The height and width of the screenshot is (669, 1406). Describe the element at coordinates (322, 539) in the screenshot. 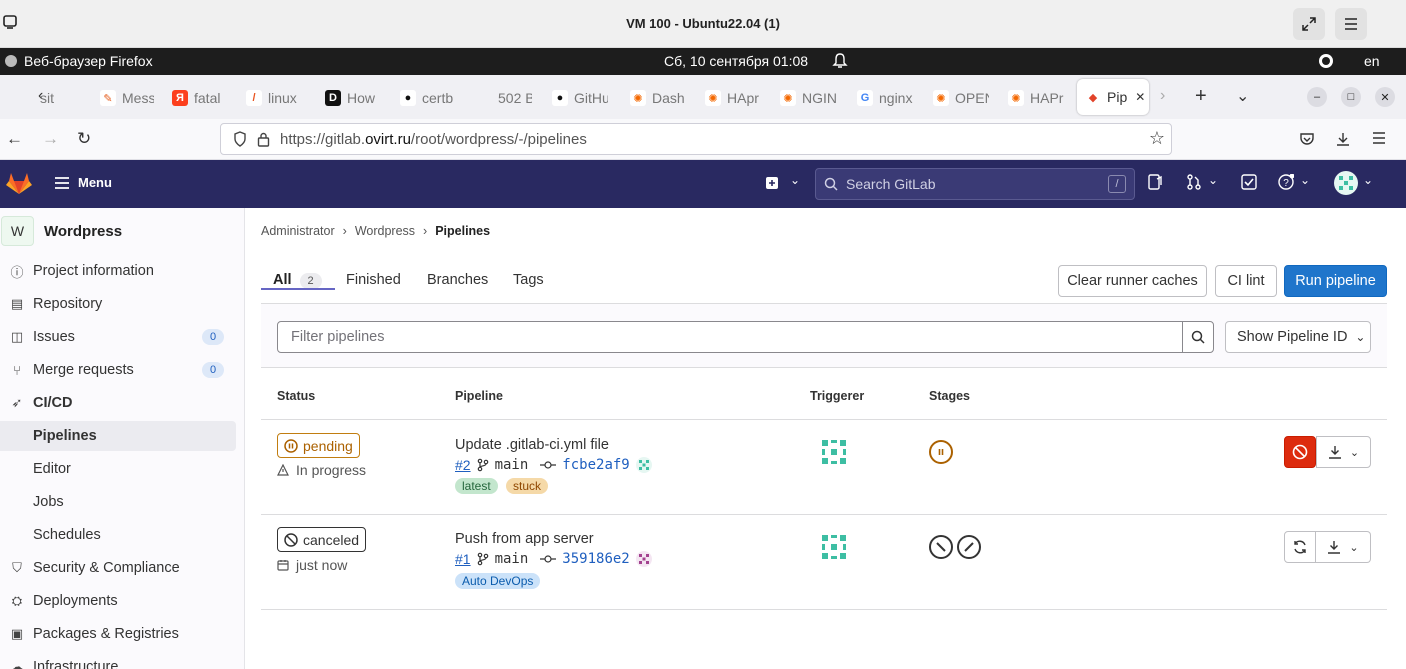

I see `status-badge-canceled: canceled` at that location.